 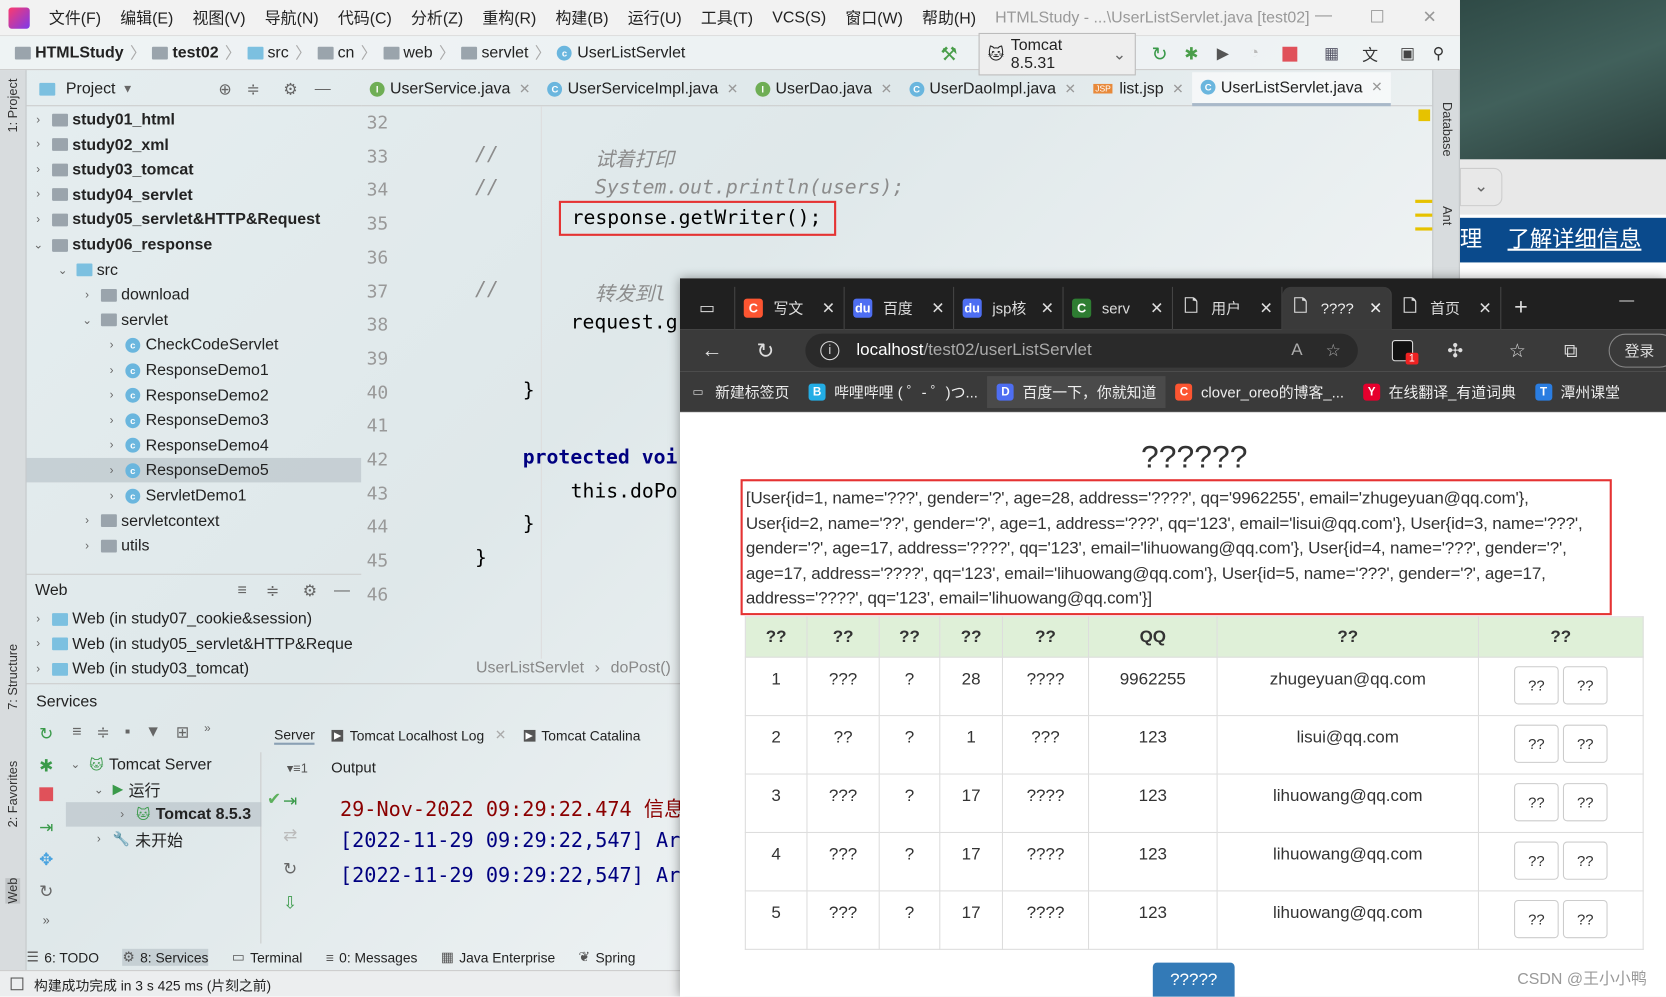 What do you see at coordinates (194, 546) in the screenshot?
I see `project-tree-item: › utils` at bounding box center [194, 546].